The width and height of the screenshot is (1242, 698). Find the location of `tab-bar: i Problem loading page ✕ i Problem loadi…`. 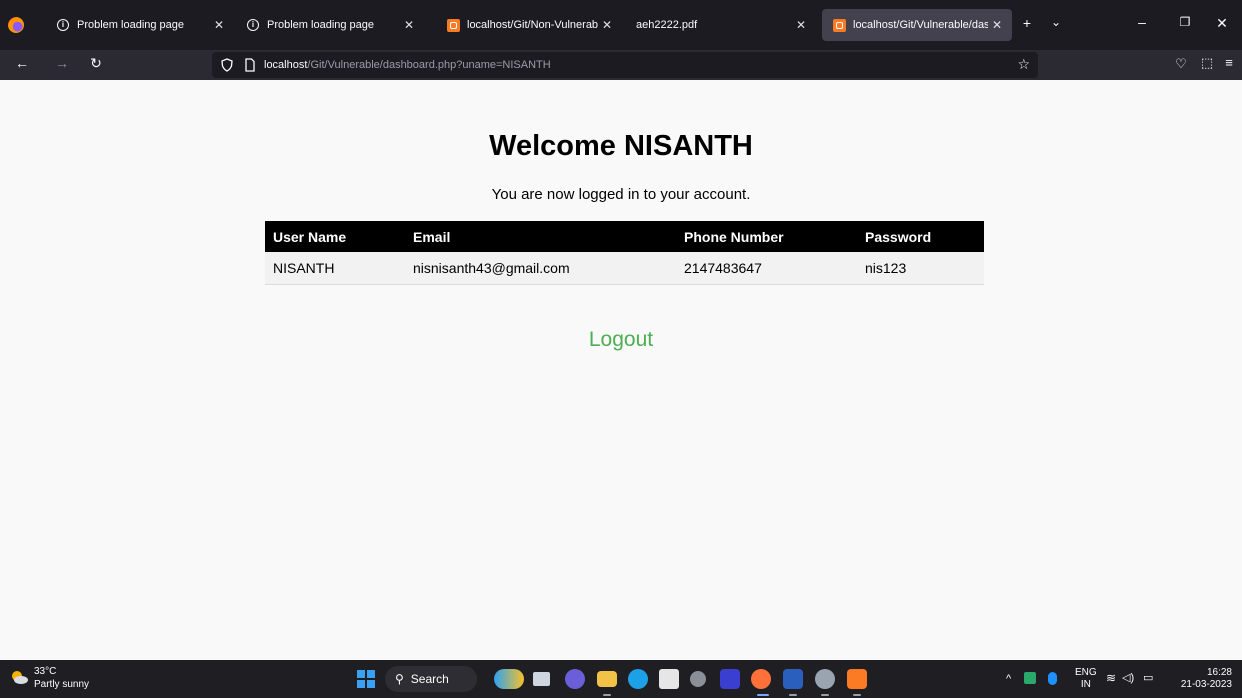

tab-bar: i Problem loading page ✕ i Problem loadi… is located at coordinates (621, 25).